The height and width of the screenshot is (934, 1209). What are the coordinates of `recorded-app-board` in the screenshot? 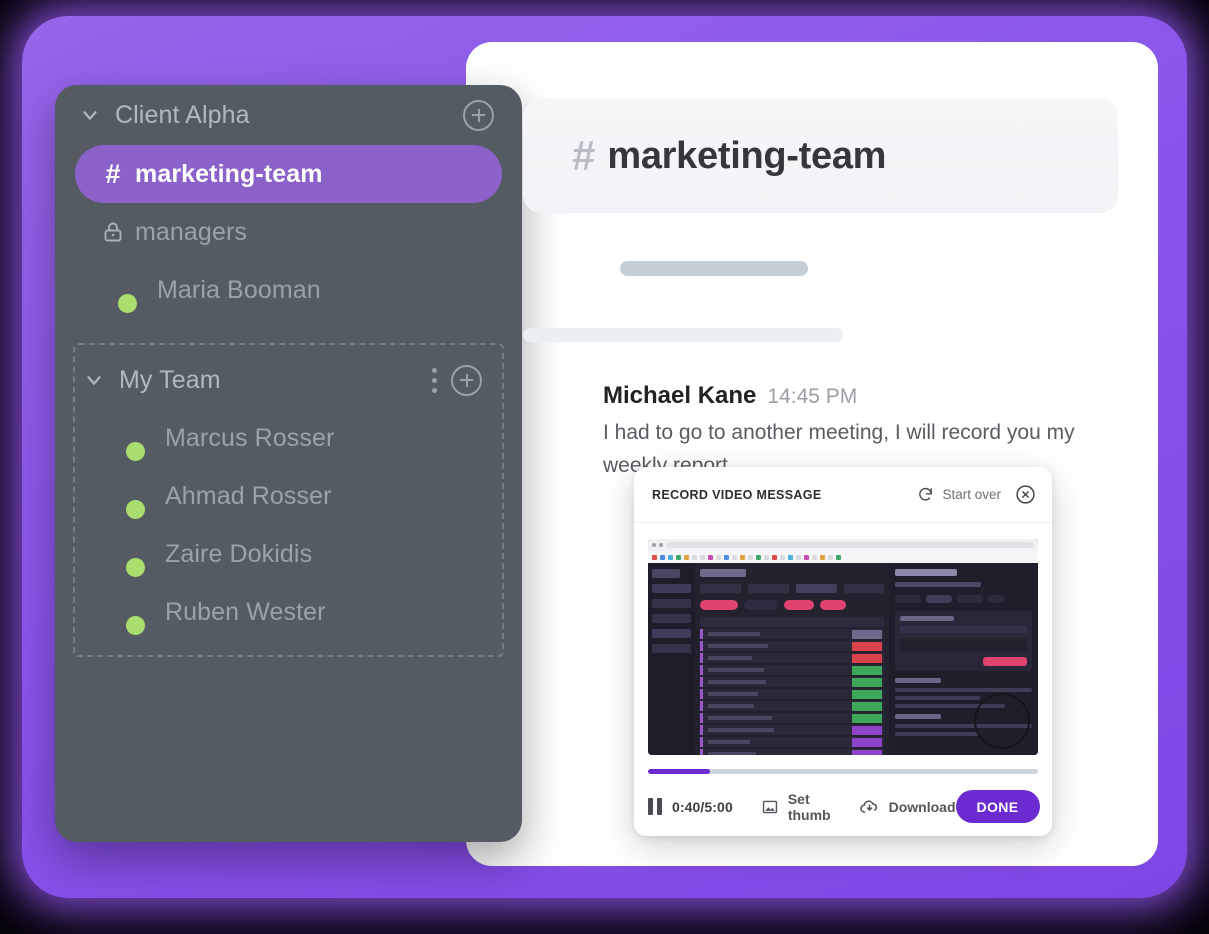 It's located at (792, 659).